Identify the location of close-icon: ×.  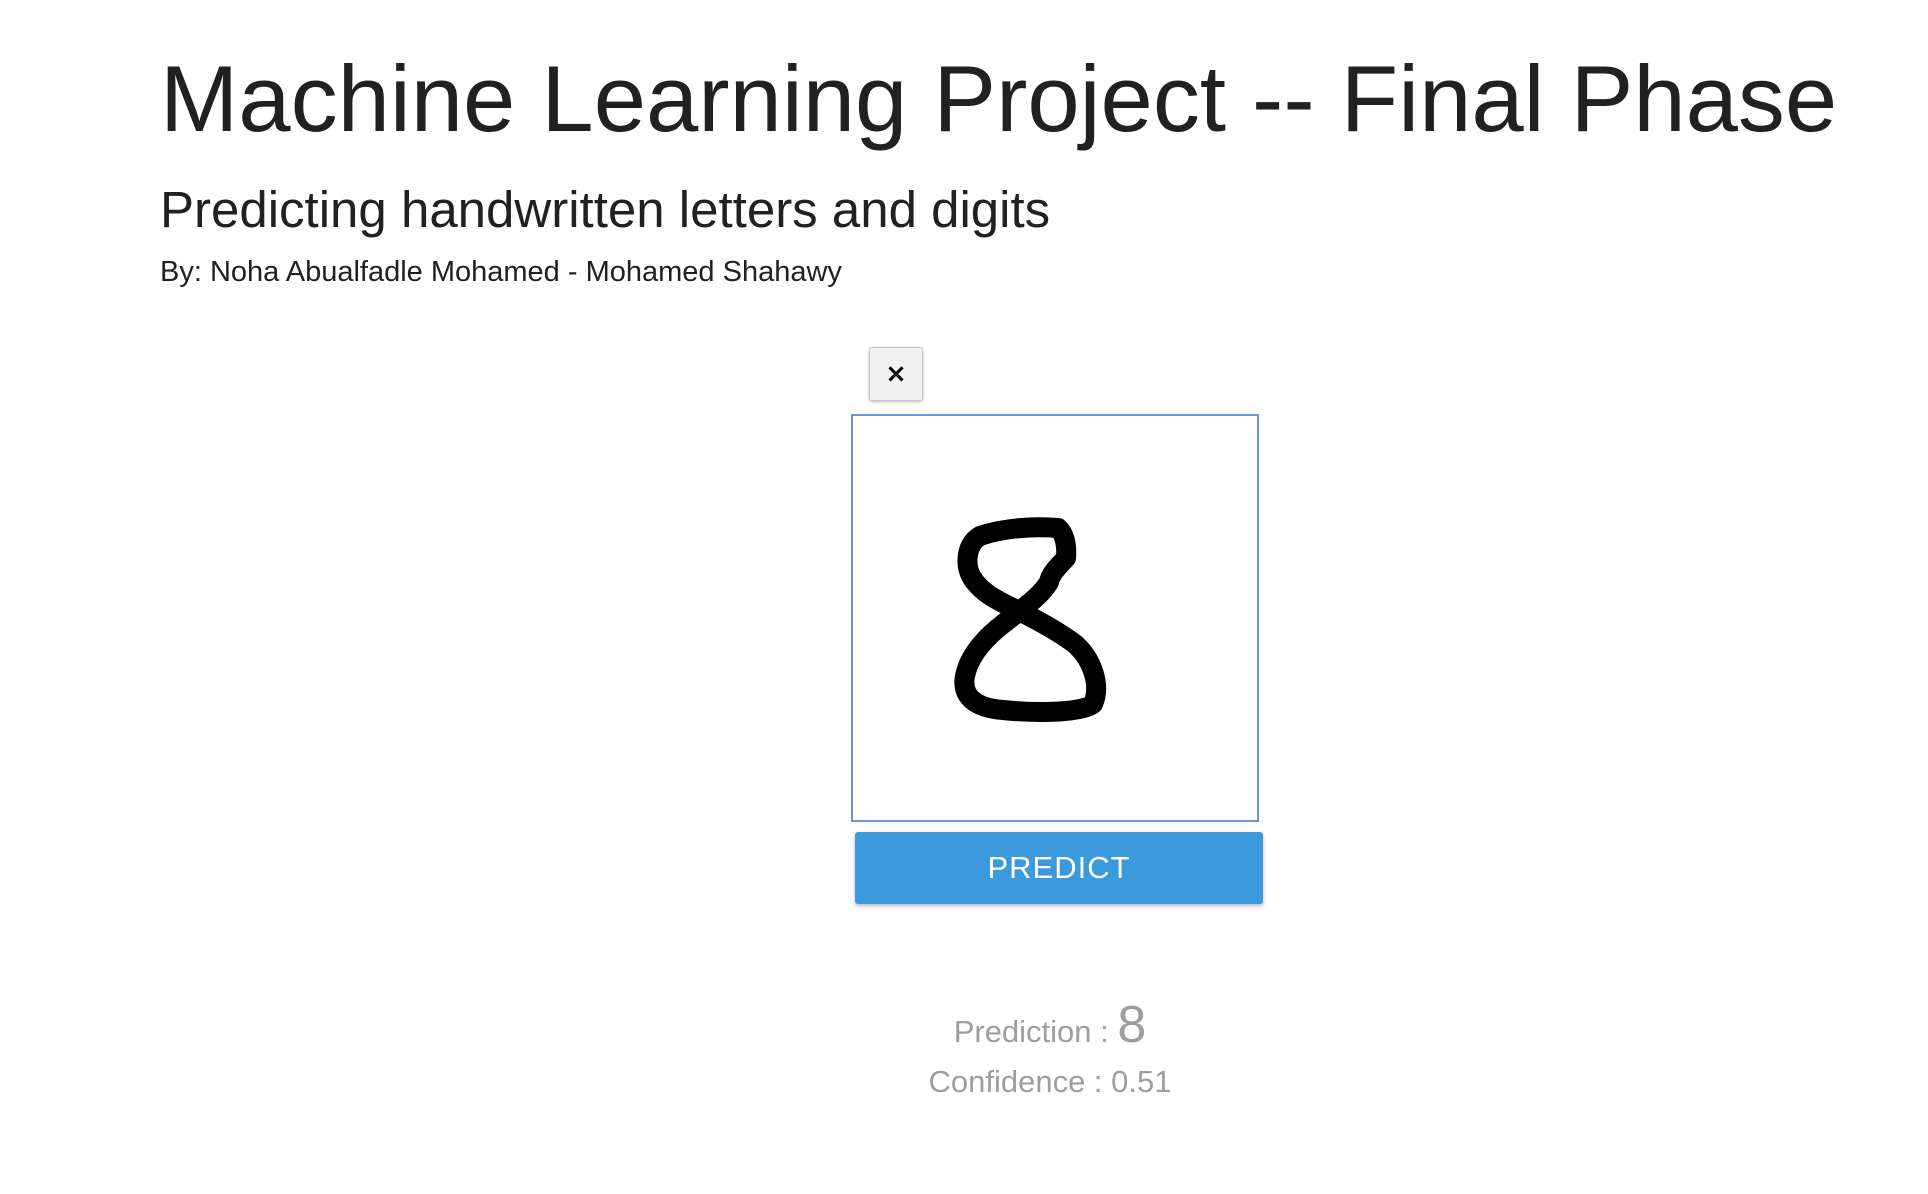
(896, 374).